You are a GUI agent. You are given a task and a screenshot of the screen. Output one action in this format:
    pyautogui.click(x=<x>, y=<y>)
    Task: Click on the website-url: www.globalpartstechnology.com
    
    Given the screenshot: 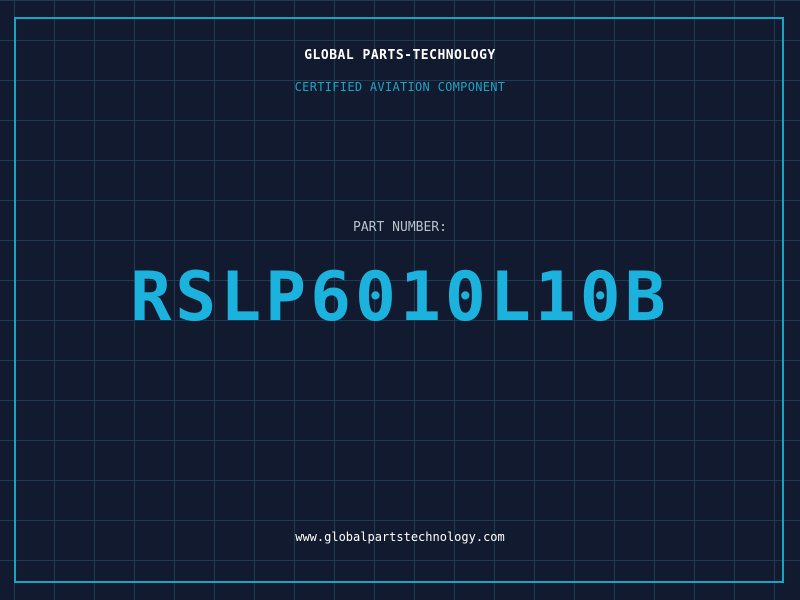 What is the action you would take?
    pyautogui.click(x=400, y=537)
    